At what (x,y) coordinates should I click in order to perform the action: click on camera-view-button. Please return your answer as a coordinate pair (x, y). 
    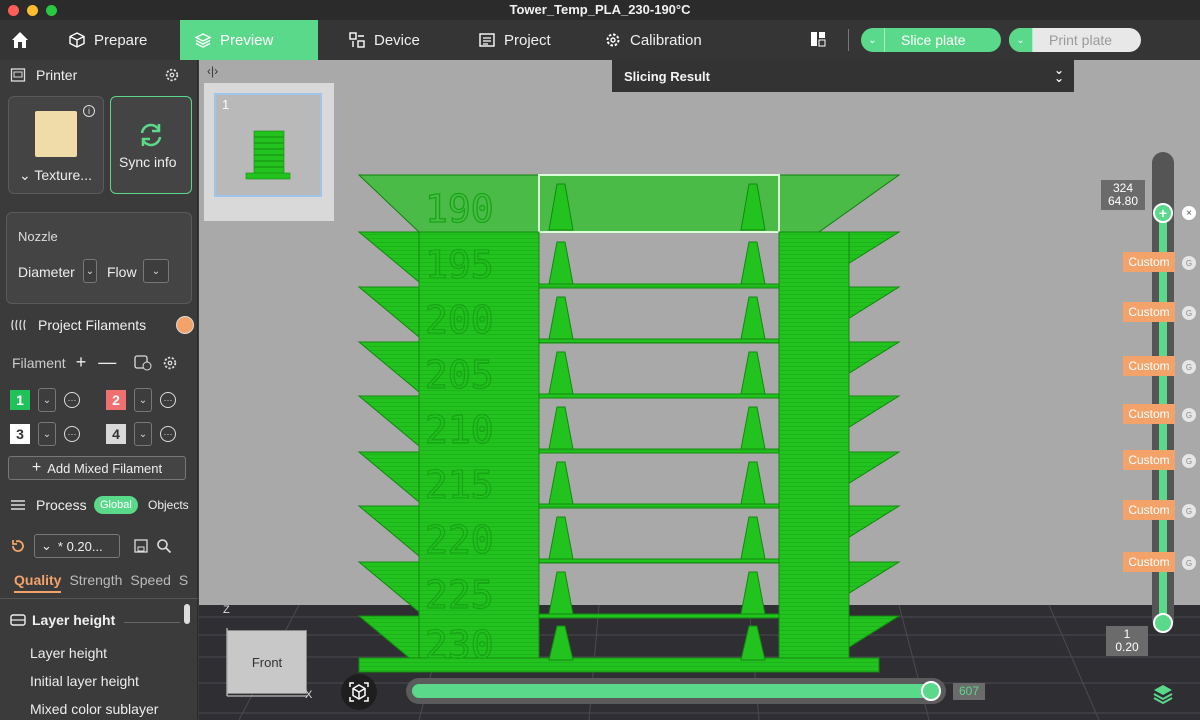
    Looking at the image, I should click on (359, 692).